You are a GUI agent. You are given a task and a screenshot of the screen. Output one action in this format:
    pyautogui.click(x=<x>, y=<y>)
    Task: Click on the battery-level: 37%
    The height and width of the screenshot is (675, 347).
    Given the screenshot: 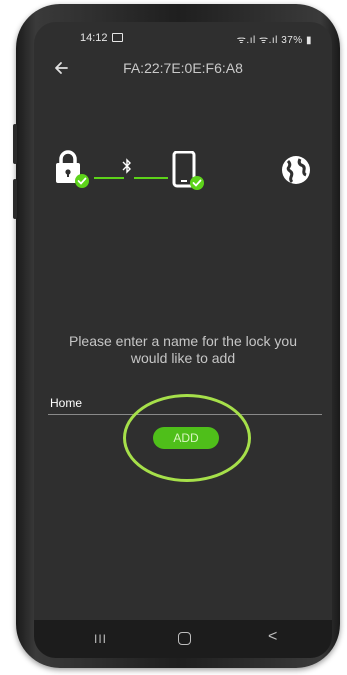 What is the action you would take?
    pyautogui.click(x=292, y=40)
    